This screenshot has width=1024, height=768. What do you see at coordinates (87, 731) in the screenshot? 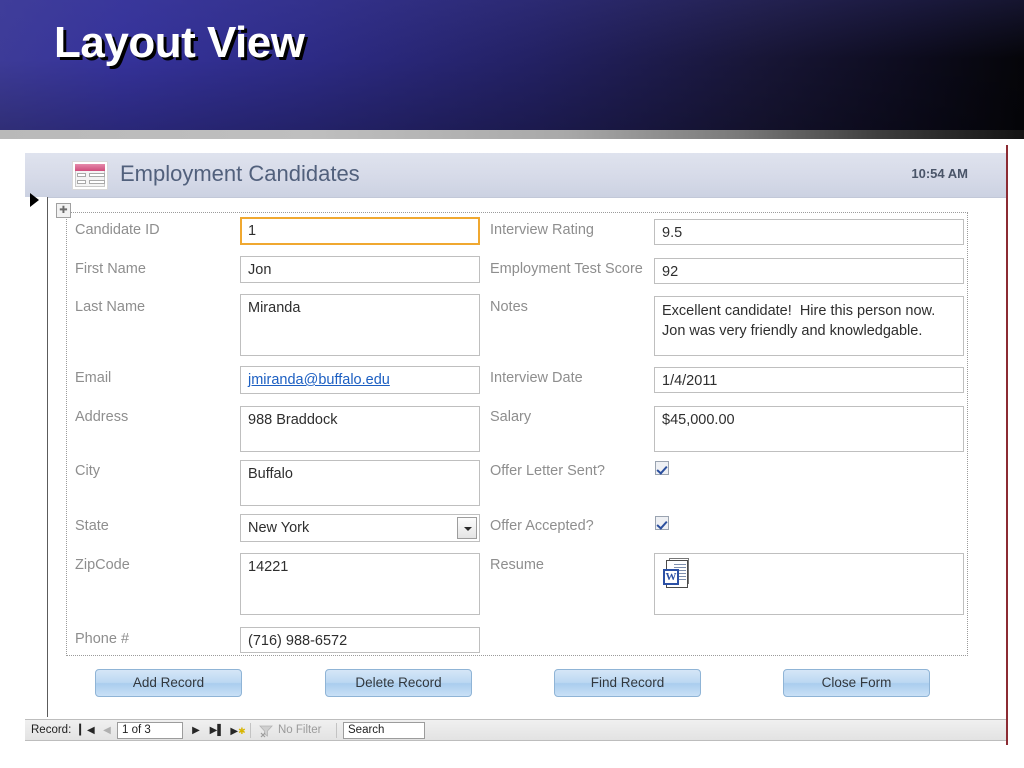
I see `first-record-icon: ▎◀` at bounding box center [87, 731].